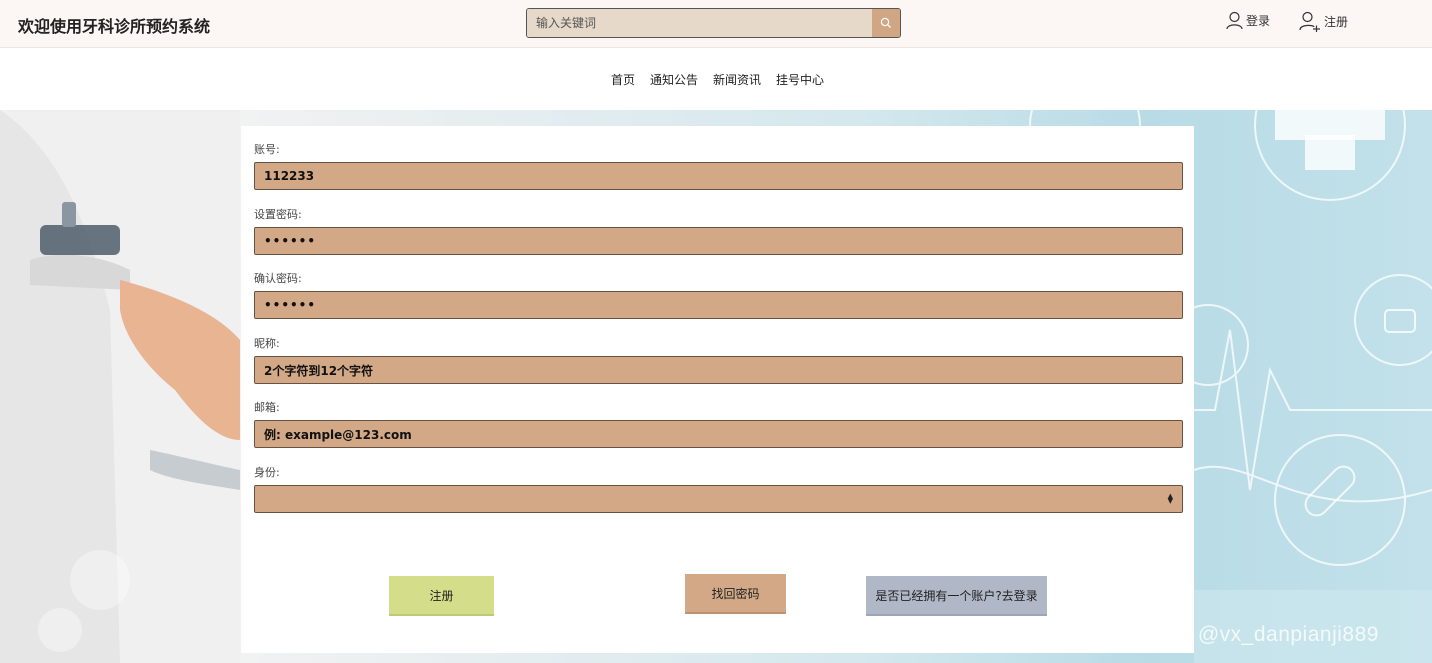  What do you see at coordinates (699, 23) in the screenshot?
I see `search-input` at bounding box center [699, 23].